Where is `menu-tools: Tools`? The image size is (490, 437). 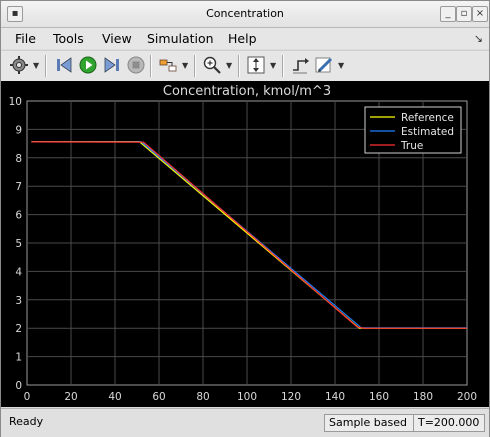 menu-tools: Tools is located at coordinates (68, 38).